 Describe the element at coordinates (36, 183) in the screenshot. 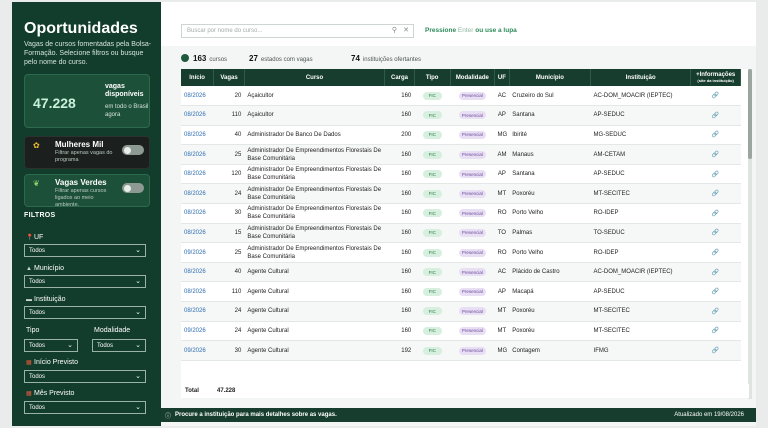

I see `leaf-icon: ❦` at that location.